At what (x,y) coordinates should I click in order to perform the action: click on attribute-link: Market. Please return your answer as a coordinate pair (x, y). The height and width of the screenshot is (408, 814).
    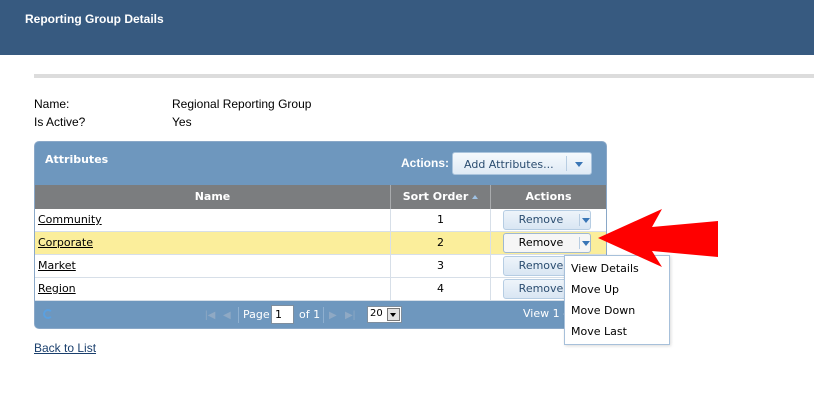
    Looking at the image, I should click on (55, 265).